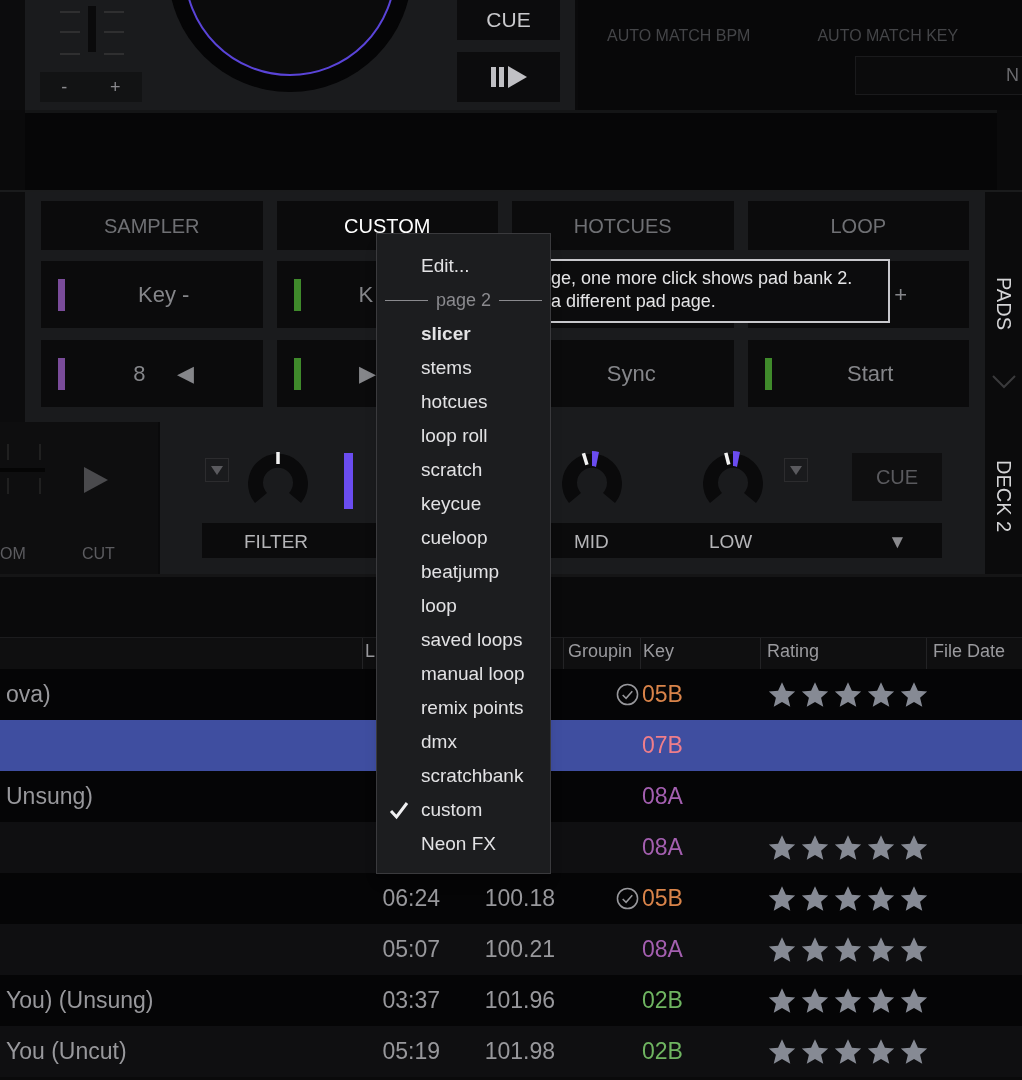  I want to click on mid-label: MID, so click(591, 542).